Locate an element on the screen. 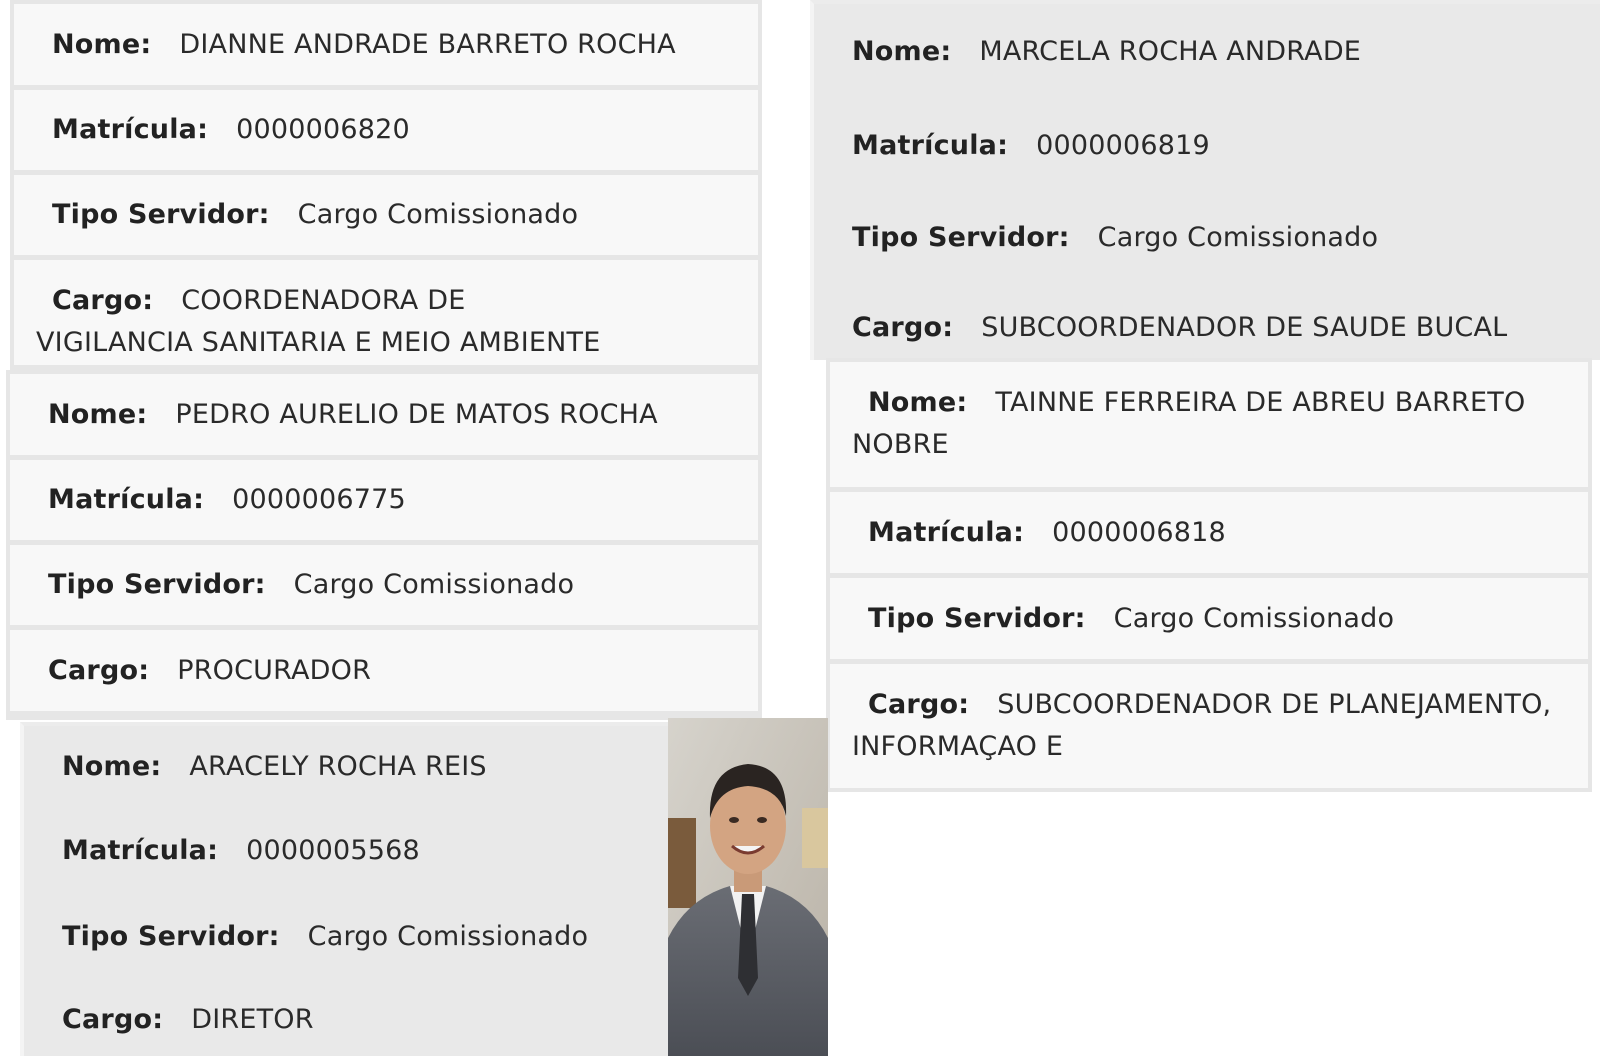  cargo-row: Cargo: SUBCOORDENADOR DE SAUDE BUCAL is located at coordinates (1207, 322).